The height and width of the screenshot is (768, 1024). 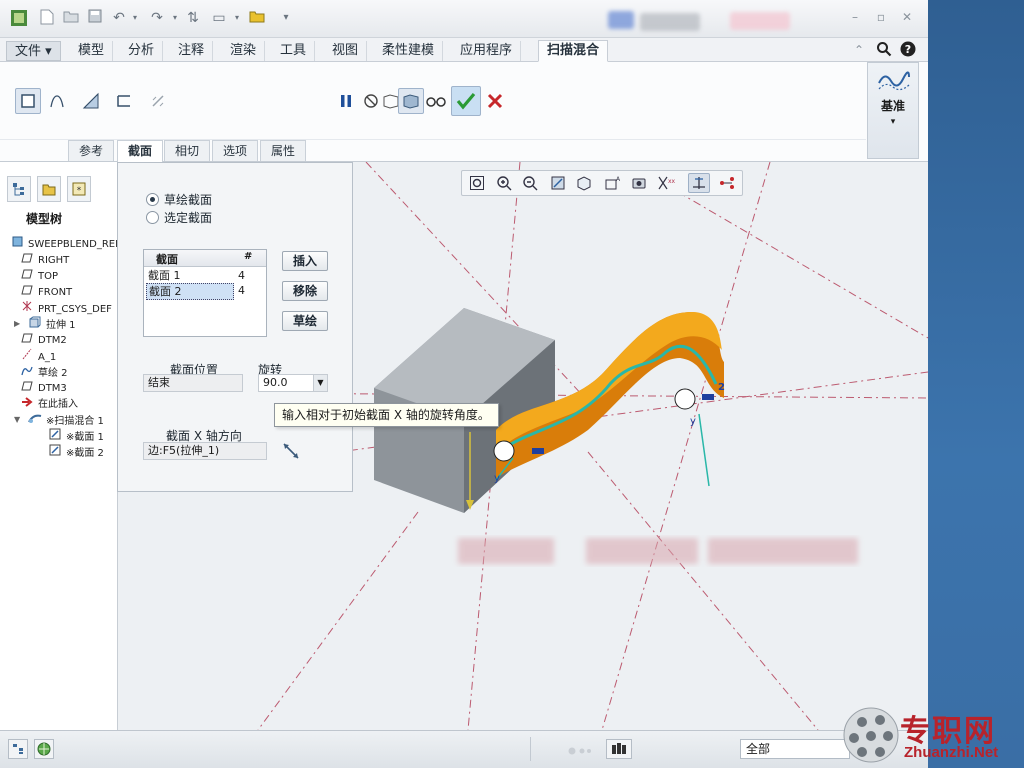 What do you see at coordinates (193, 18) in the screenshot?
I see `regenerate-icon: ⇅` at bounding box center [193, 18].